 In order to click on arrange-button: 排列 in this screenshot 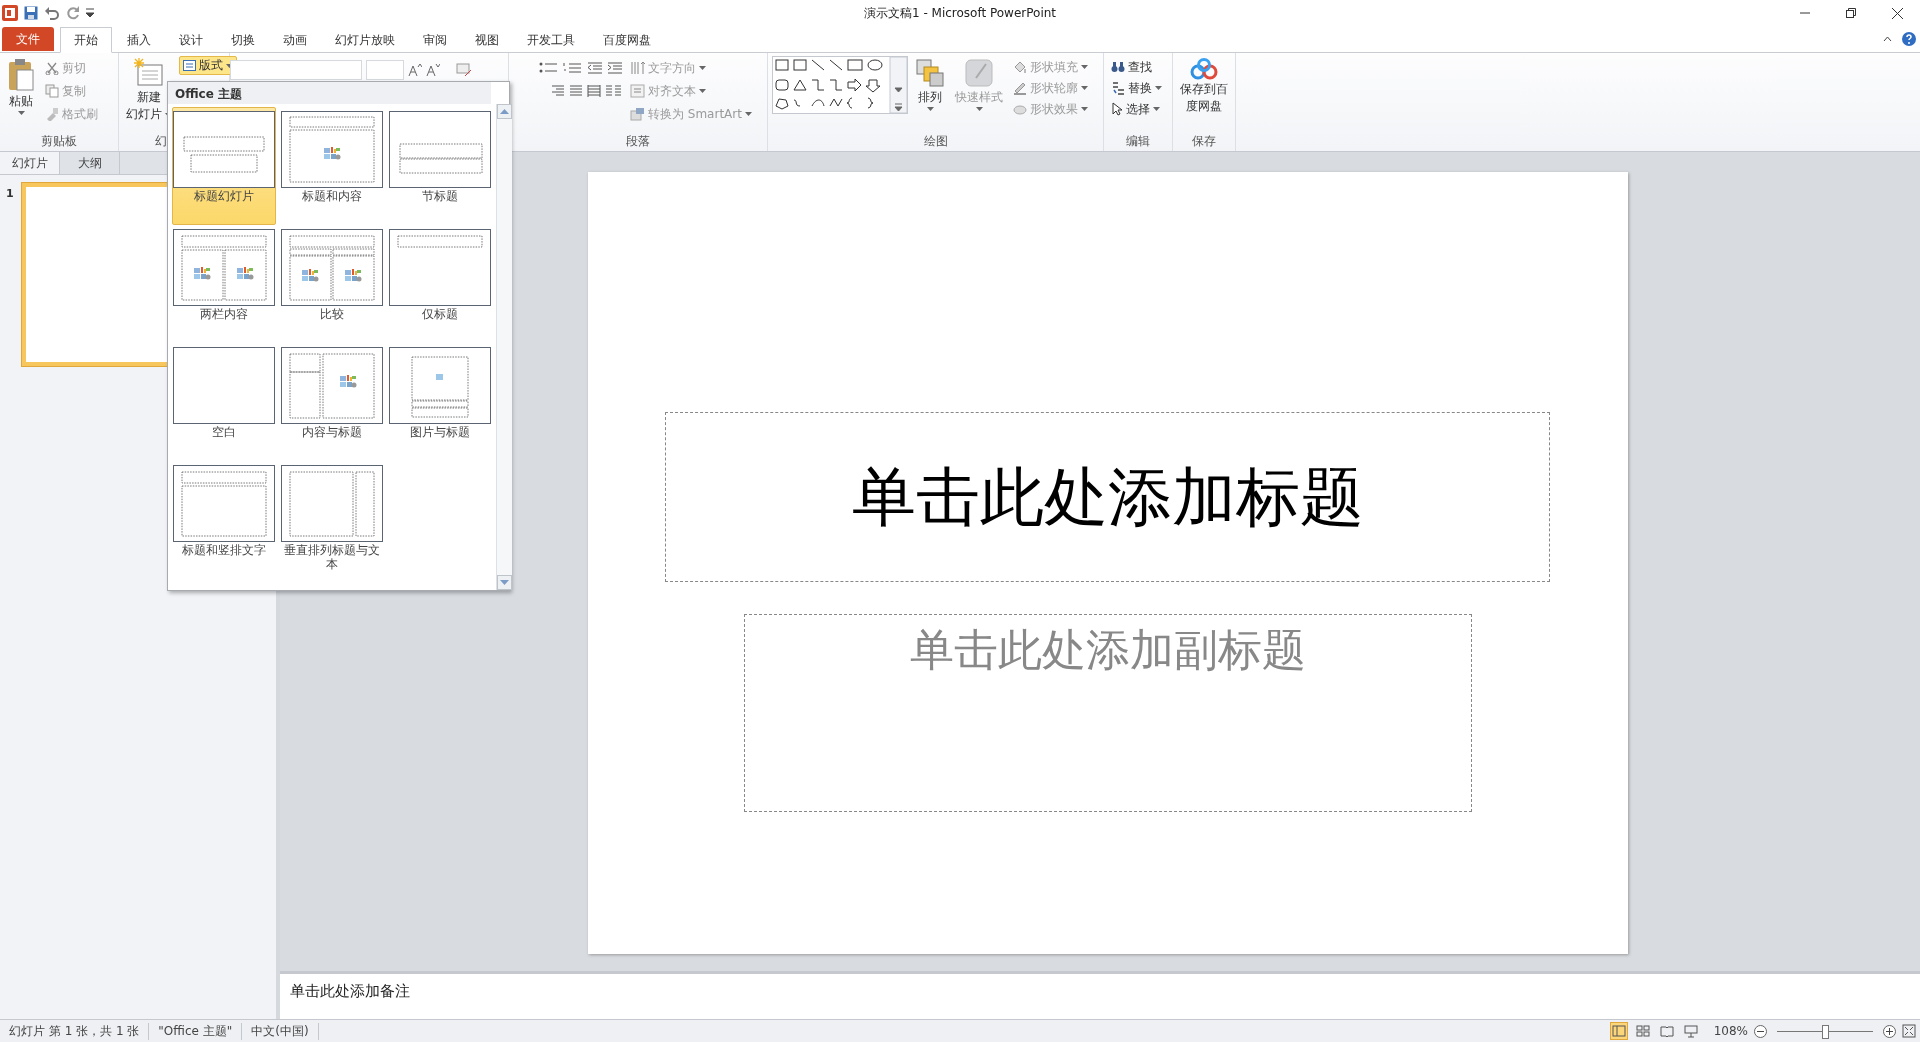, I will do `click(930, 94)`.